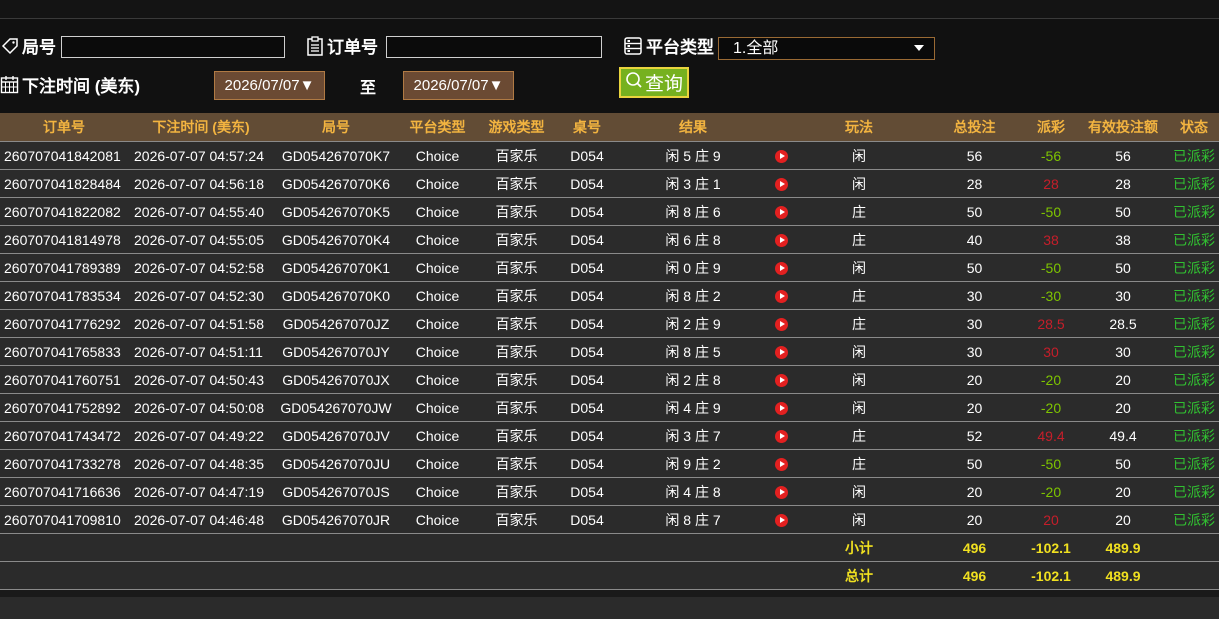  What do you see at coordinates (342, 45) in the screenshot?
I see `order-filter-label: 订单号` at bounding box center [342, 45].